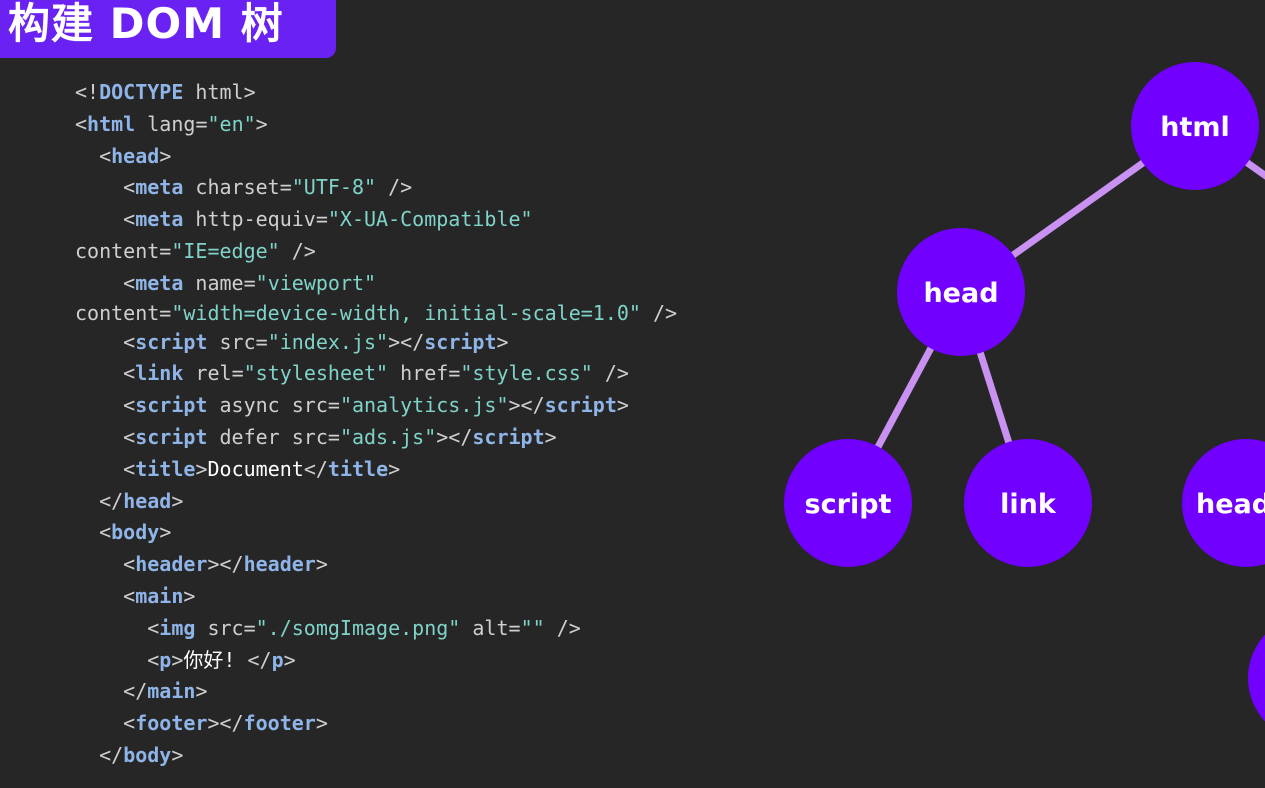 This screenshot has height=788, width=1265. I want to click on tree-node-link: link, so click(1028, 503).